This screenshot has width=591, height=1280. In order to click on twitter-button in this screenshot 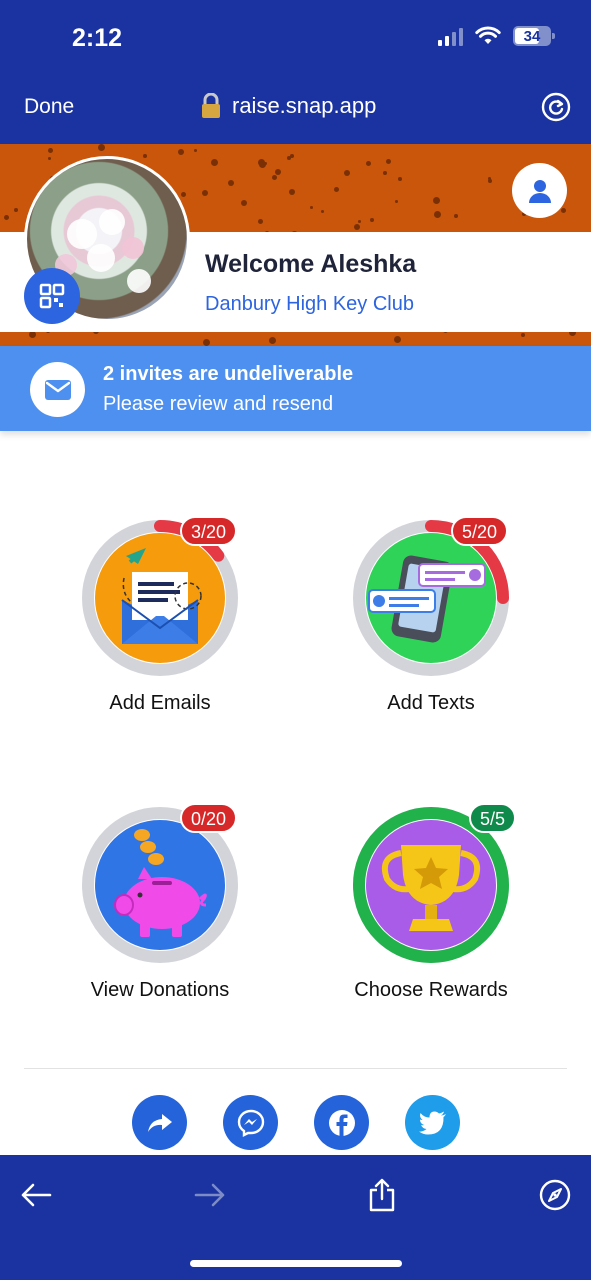, I will do `click(432, 1122)`.